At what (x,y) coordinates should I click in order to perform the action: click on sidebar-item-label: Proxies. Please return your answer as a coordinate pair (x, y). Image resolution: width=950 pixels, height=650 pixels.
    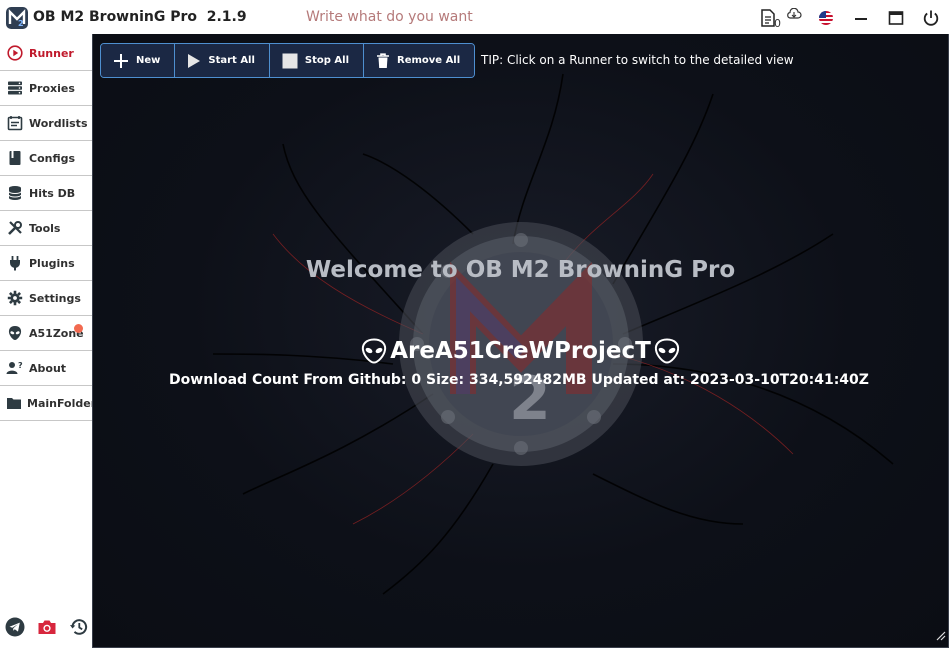
    Looking at the image, I should click on (52, 88).